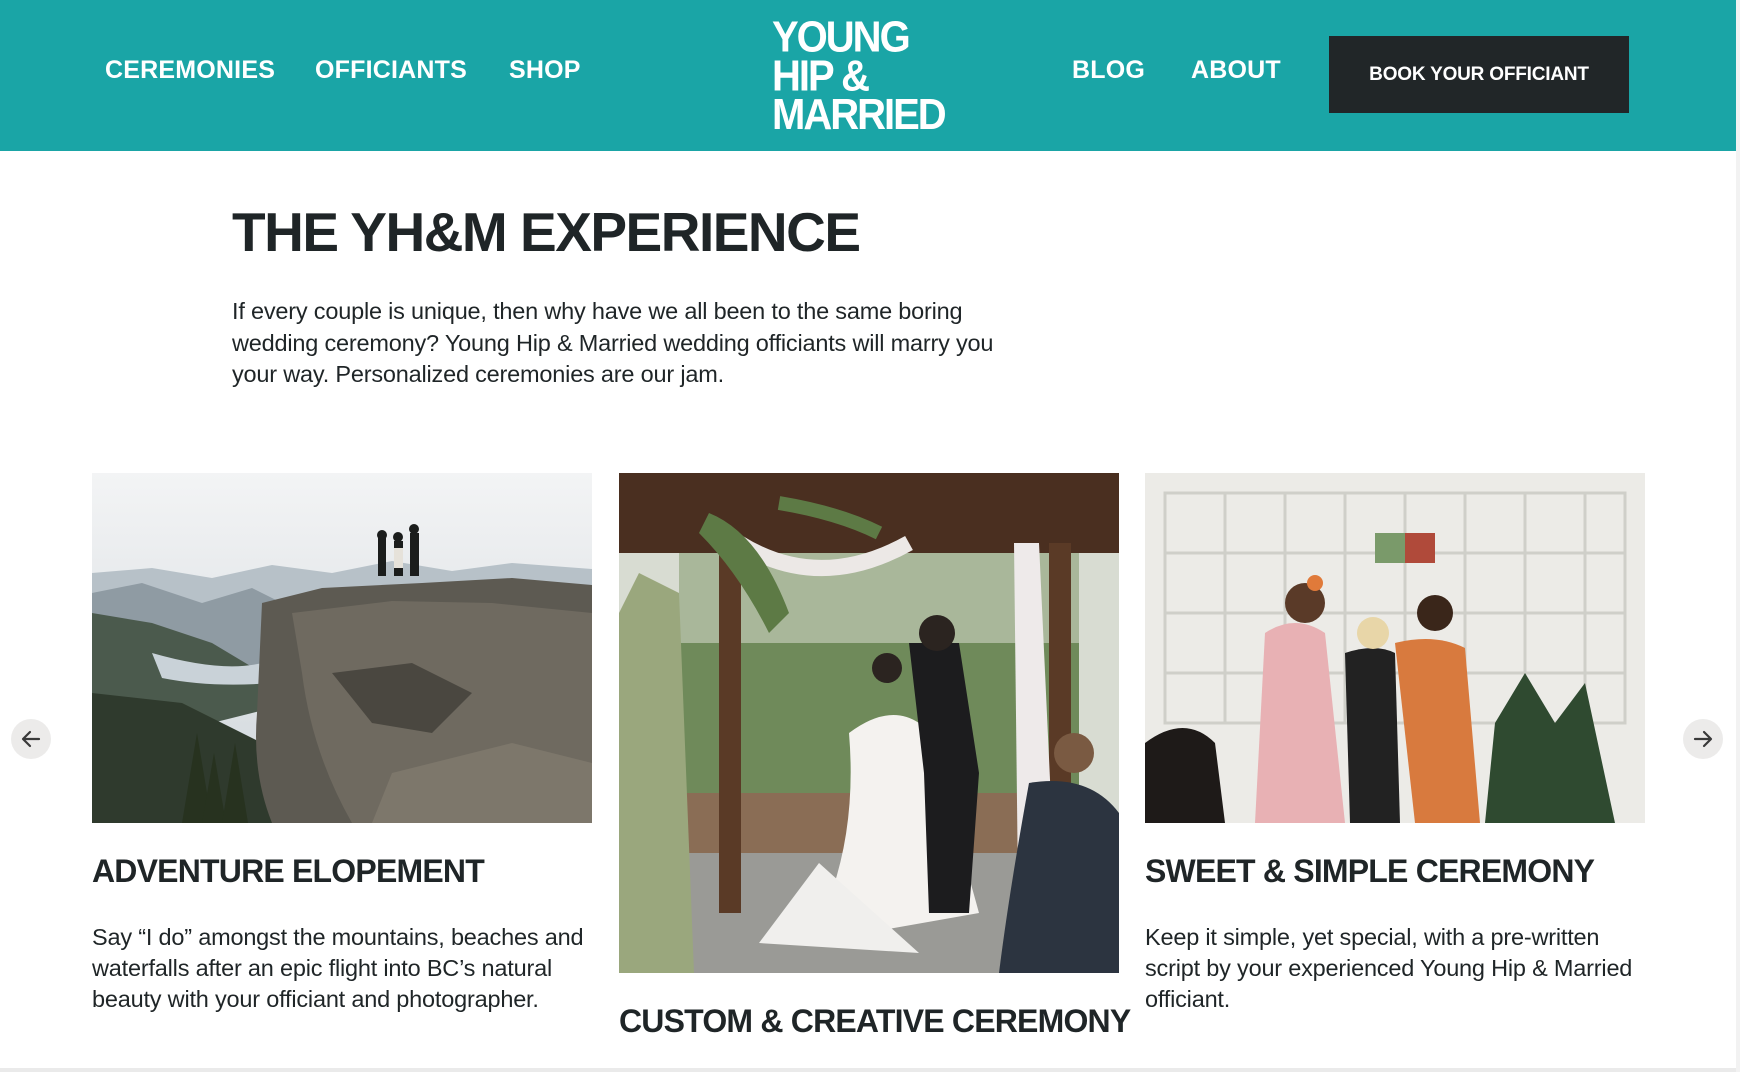  What do you see at coordinates (859, 115) in the screenshot?
I see `logo-line-married: MARRIED` at bounding box center [859, 115].